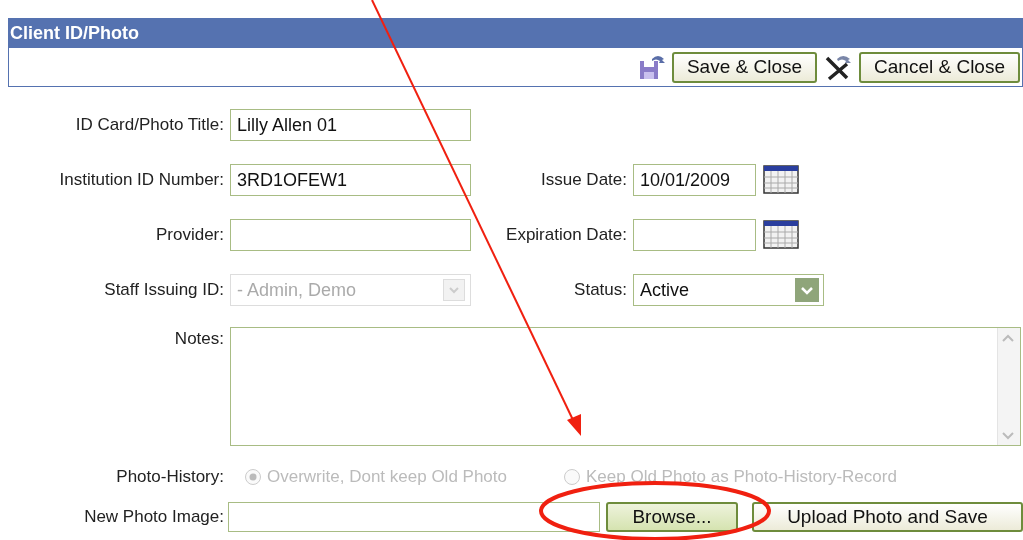  What do you see at coordinates (74, 33) in the screenshot?
I see `window-title: Client ID/Photo` at bounding box center [74, 33].